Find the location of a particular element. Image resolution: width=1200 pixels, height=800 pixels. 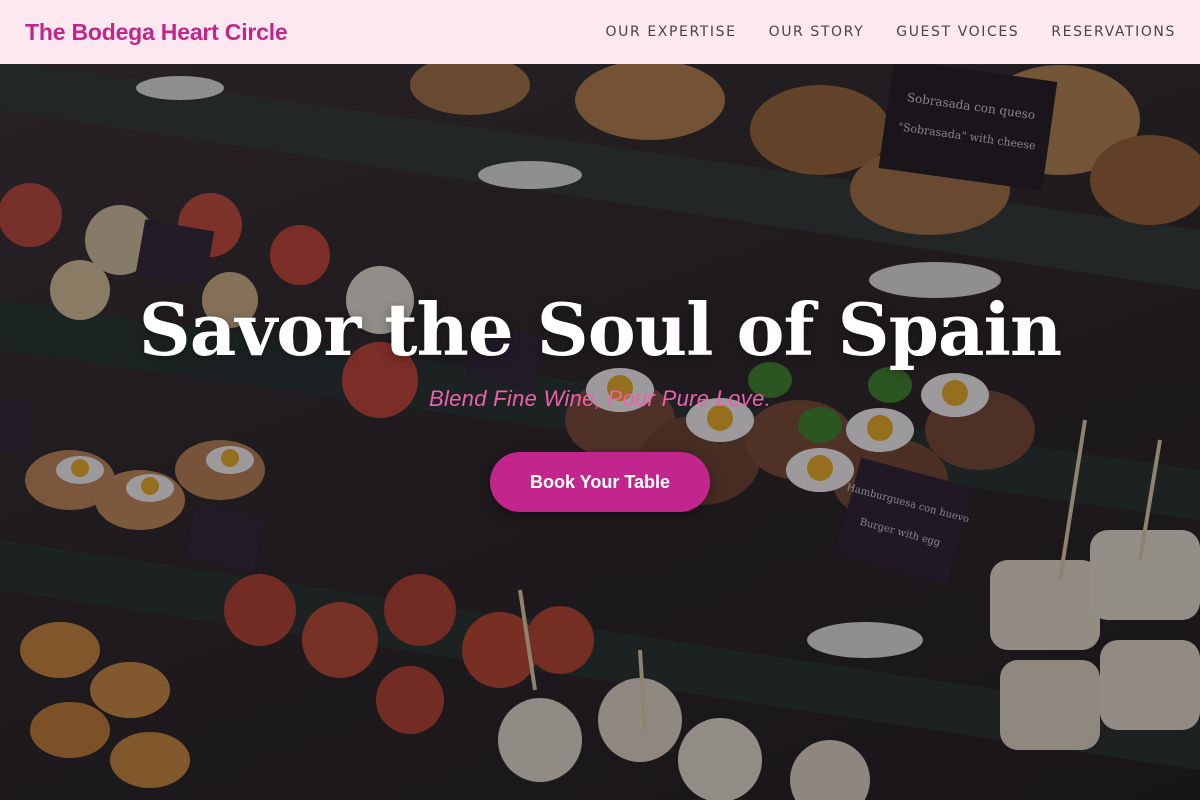

nav-link-our-expertise: OUR EXPERTISE is located at coordinates (670, 32).